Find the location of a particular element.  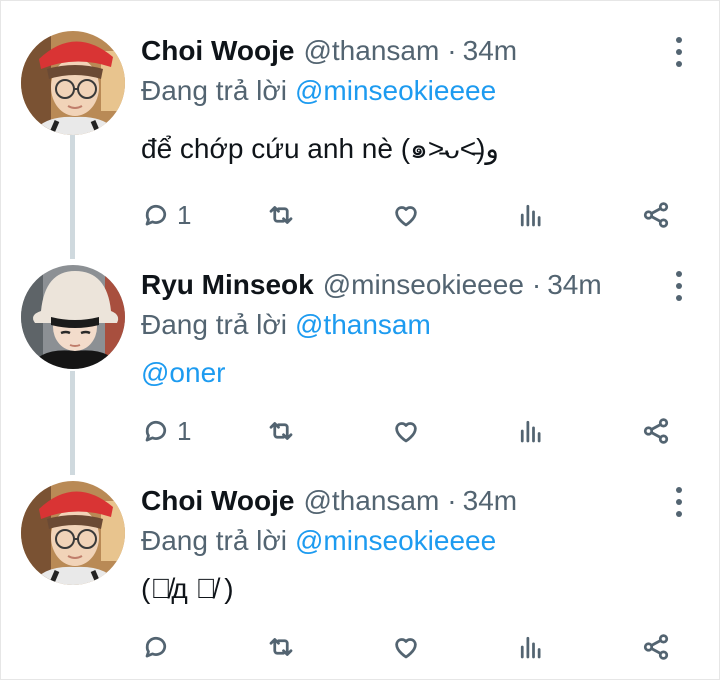

tweet-text: (ｦ̸д ｦ̸ ) is located at coordinates (187, 588).